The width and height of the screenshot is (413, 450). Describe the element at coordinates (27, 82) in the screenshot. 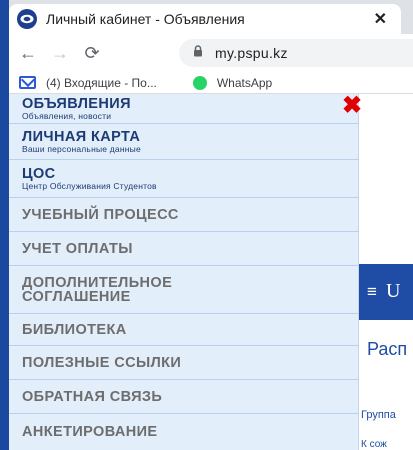

I see `mail-icon` at that location.